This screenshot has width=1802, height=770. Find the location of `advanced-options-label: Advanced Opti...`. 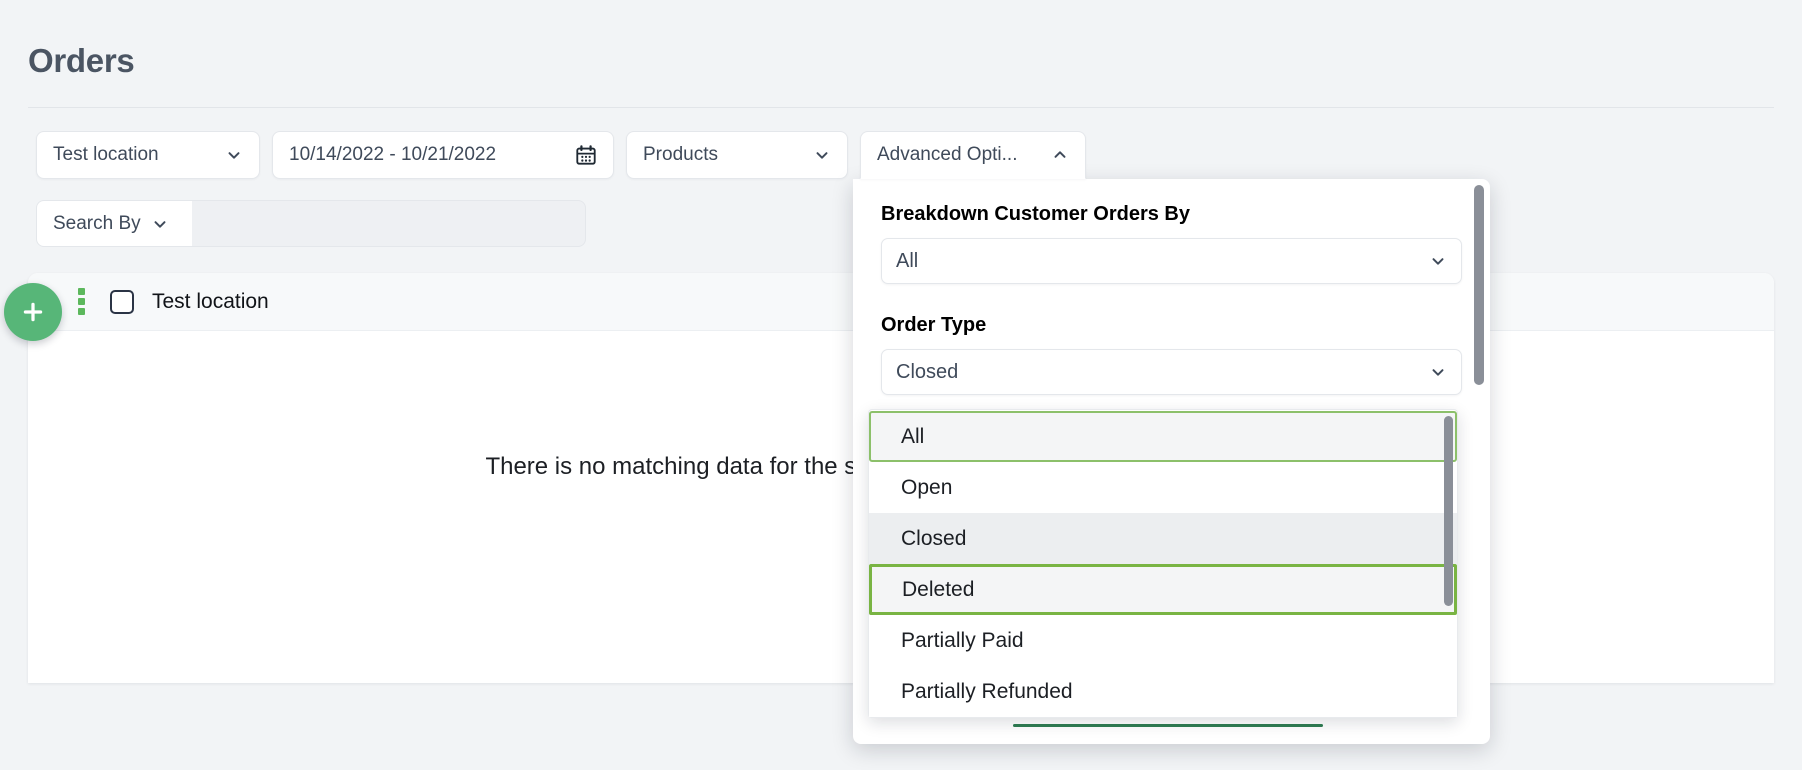

advanced-options-label: Advanced Opti... is located at coordinates (947, 154).